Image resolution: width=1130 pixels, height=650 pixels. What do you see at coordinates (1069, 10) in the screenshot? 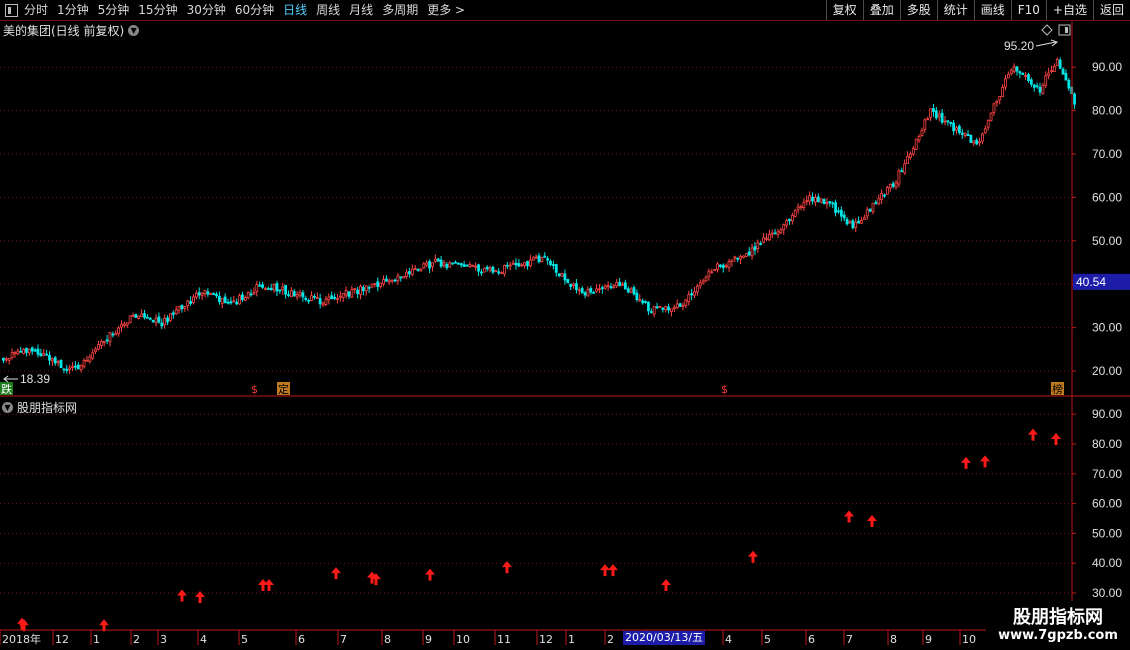
I see `toolbar-button-6: +自选` at bounding box center [1069, 10].